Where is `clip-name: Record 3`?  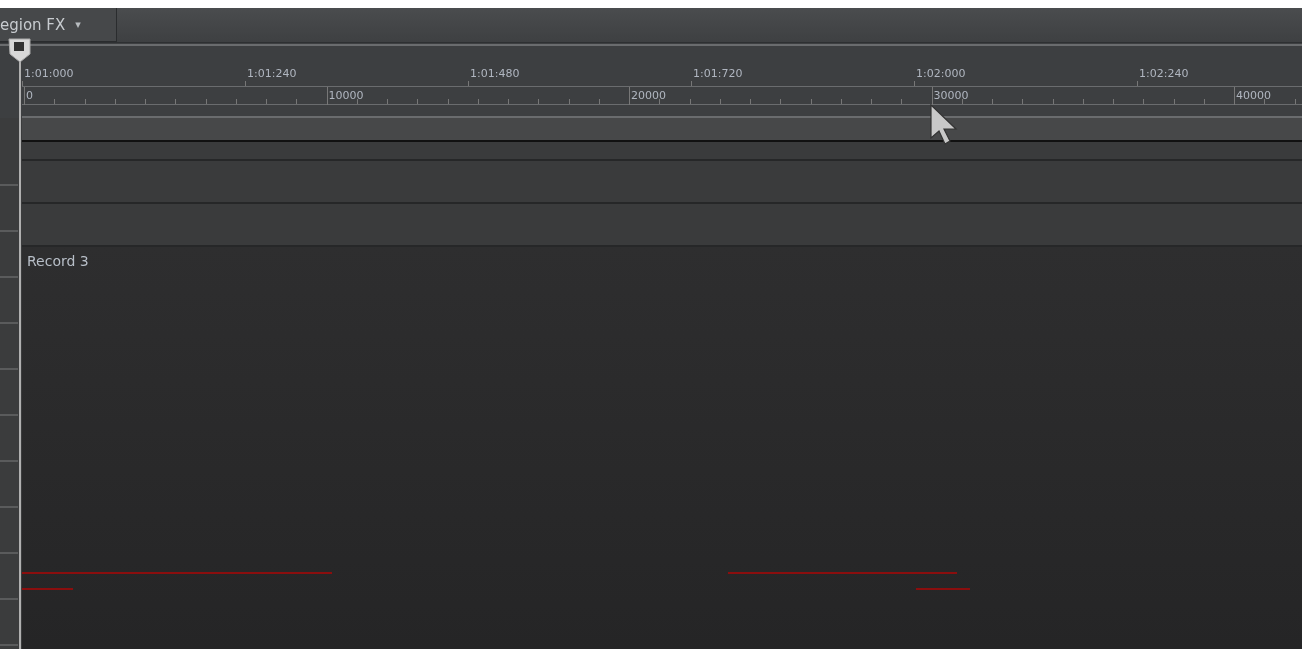 clip-name: Record 3 is located at coordinates (58, 261).